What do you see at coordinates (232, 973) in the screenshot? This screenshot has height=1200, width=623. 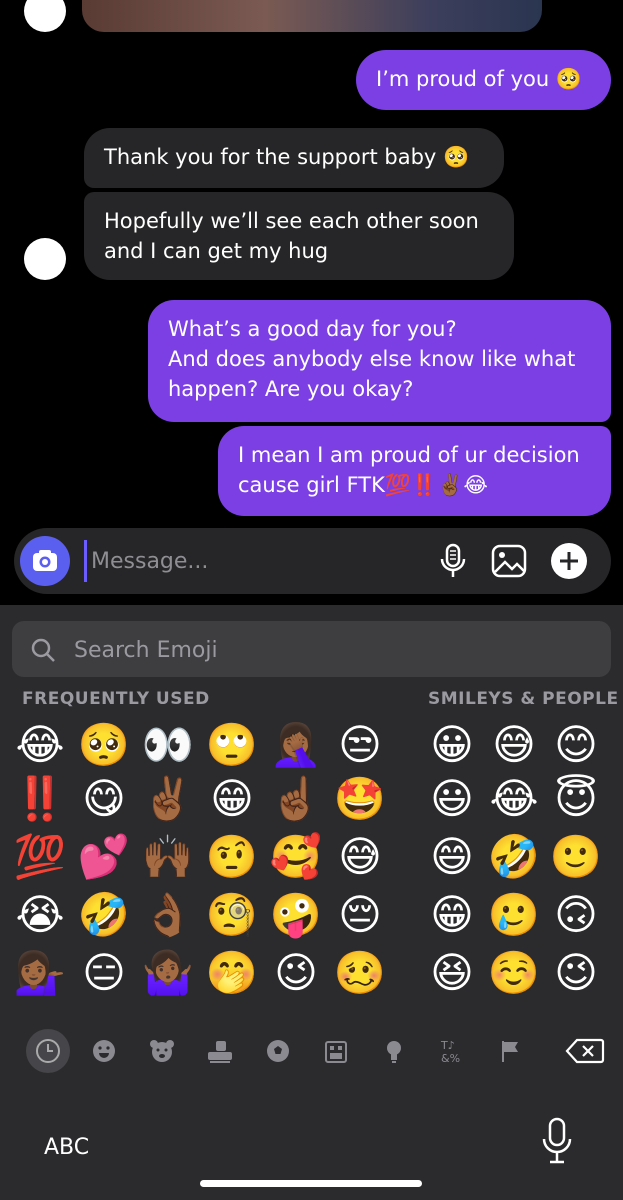 I see `emoji-key: 🤭` at bounding box center [232, 973].